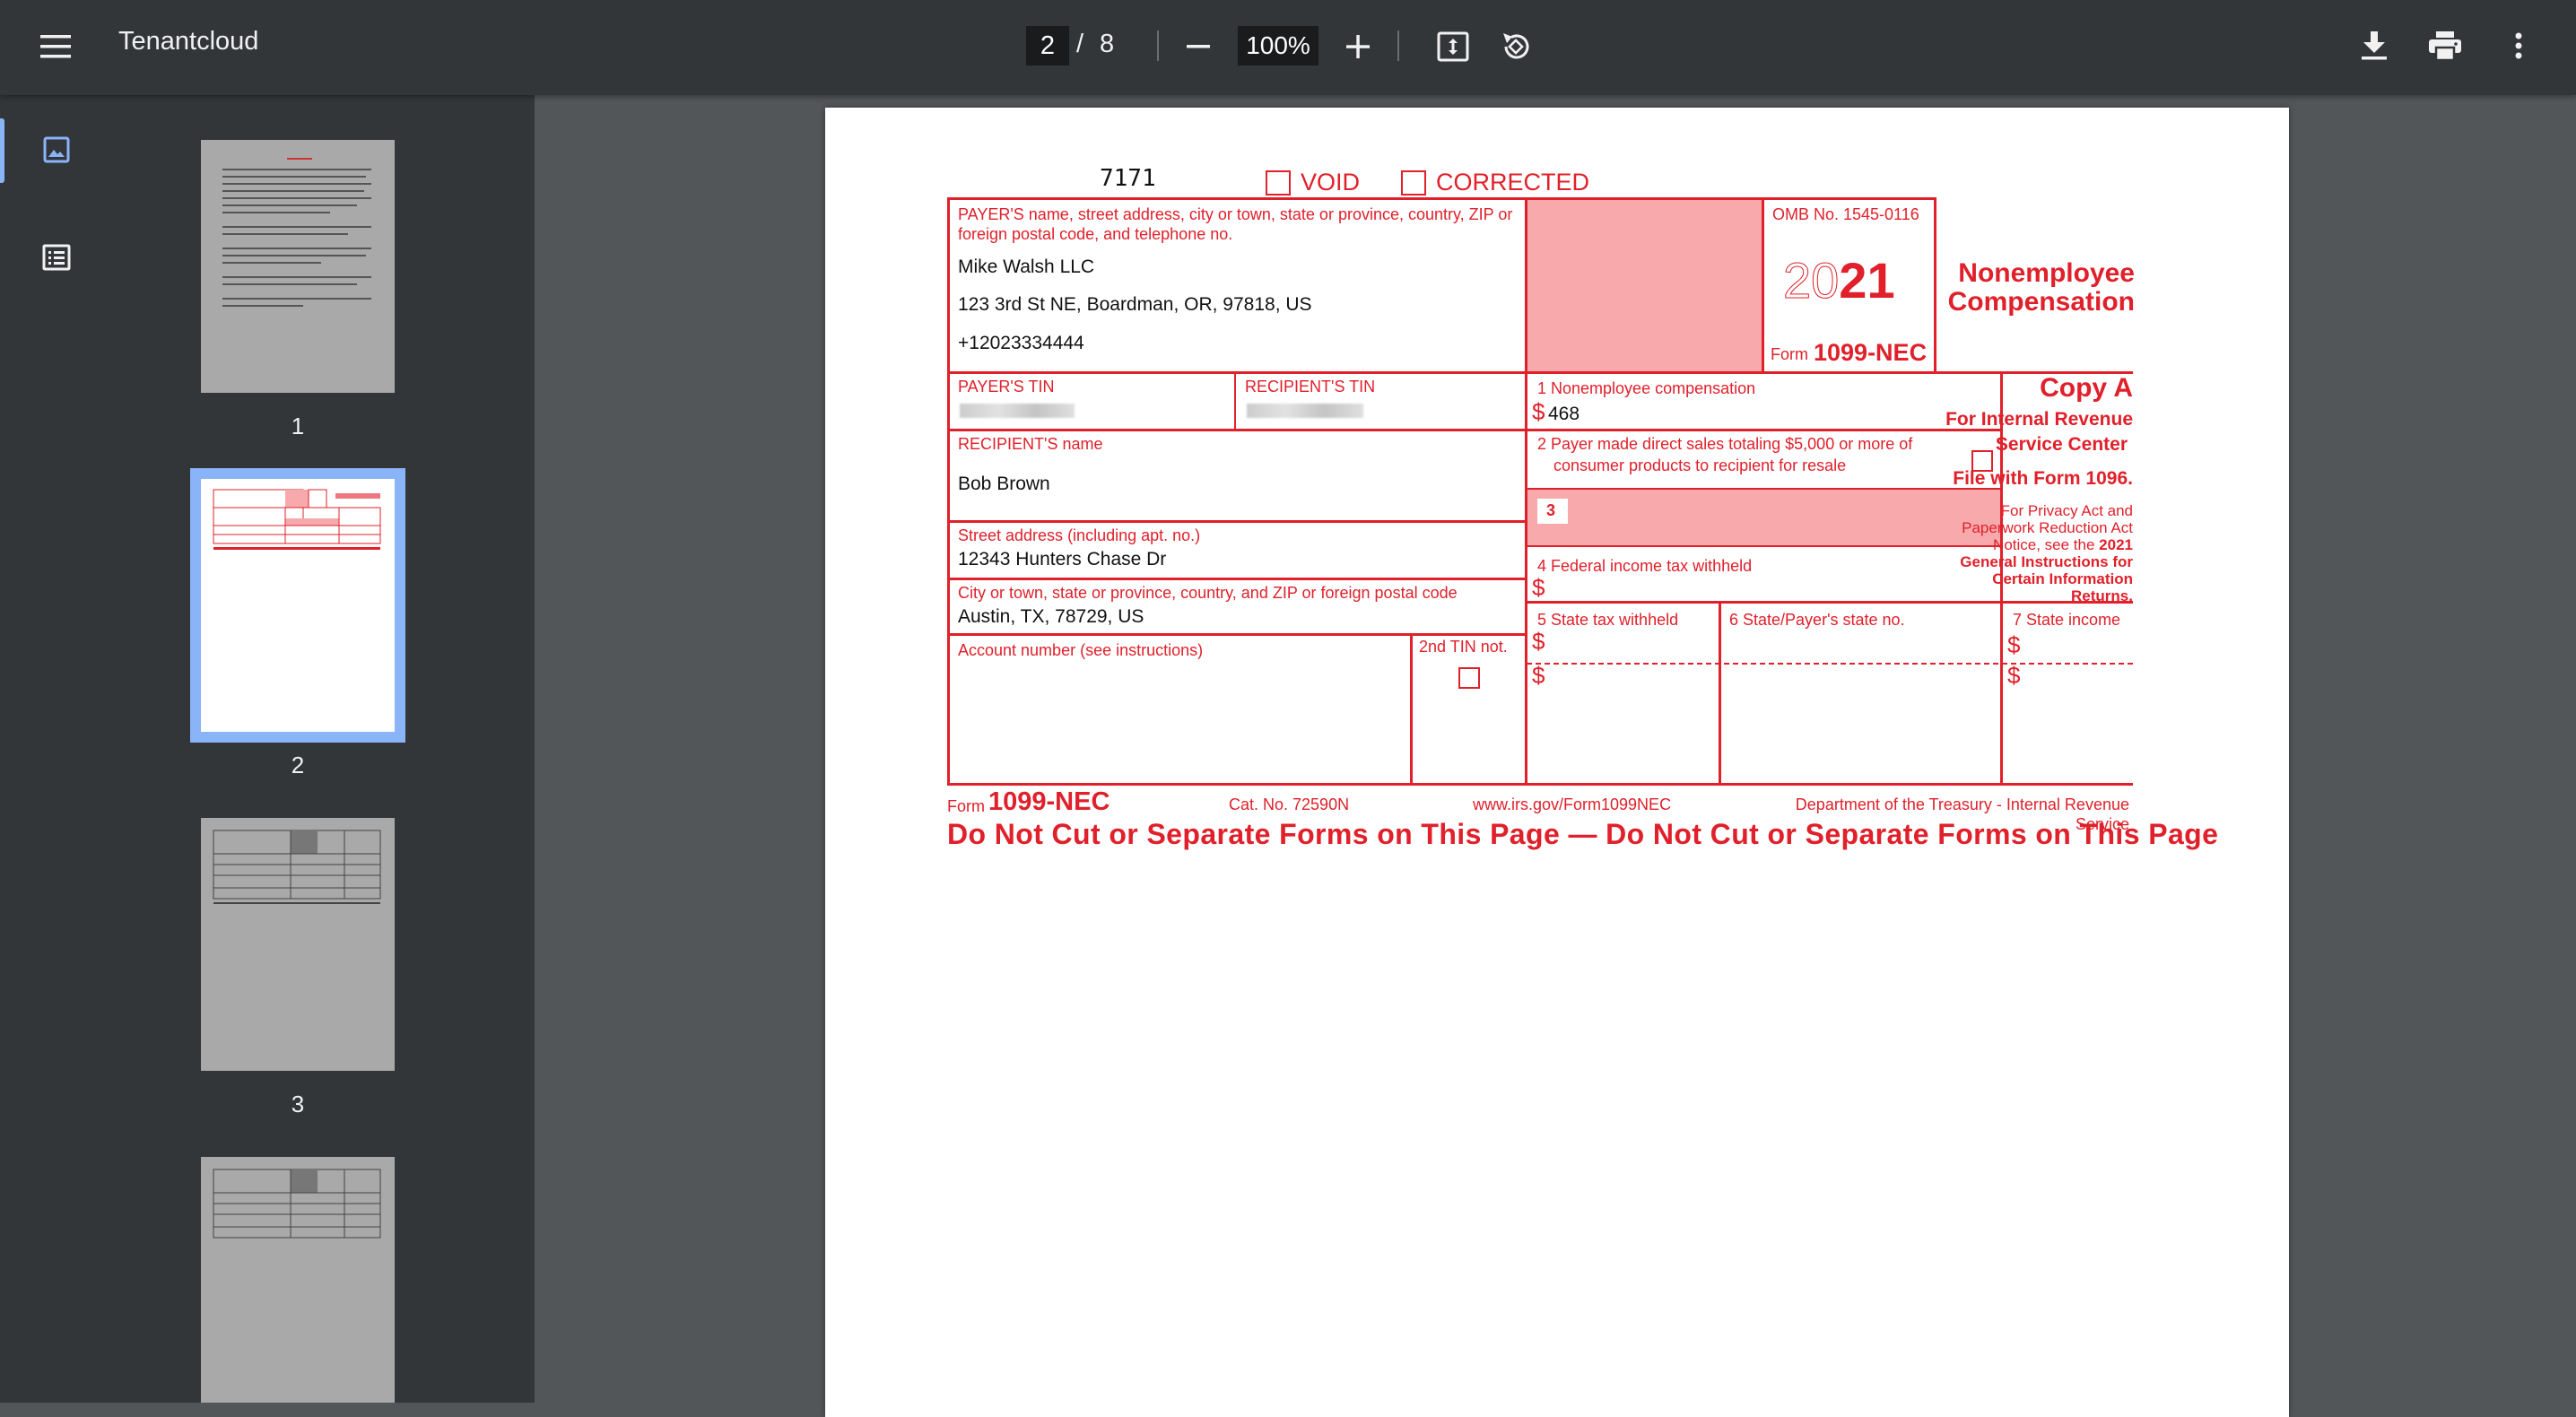  I want to click on sidebar-rail, so click(54, 749).